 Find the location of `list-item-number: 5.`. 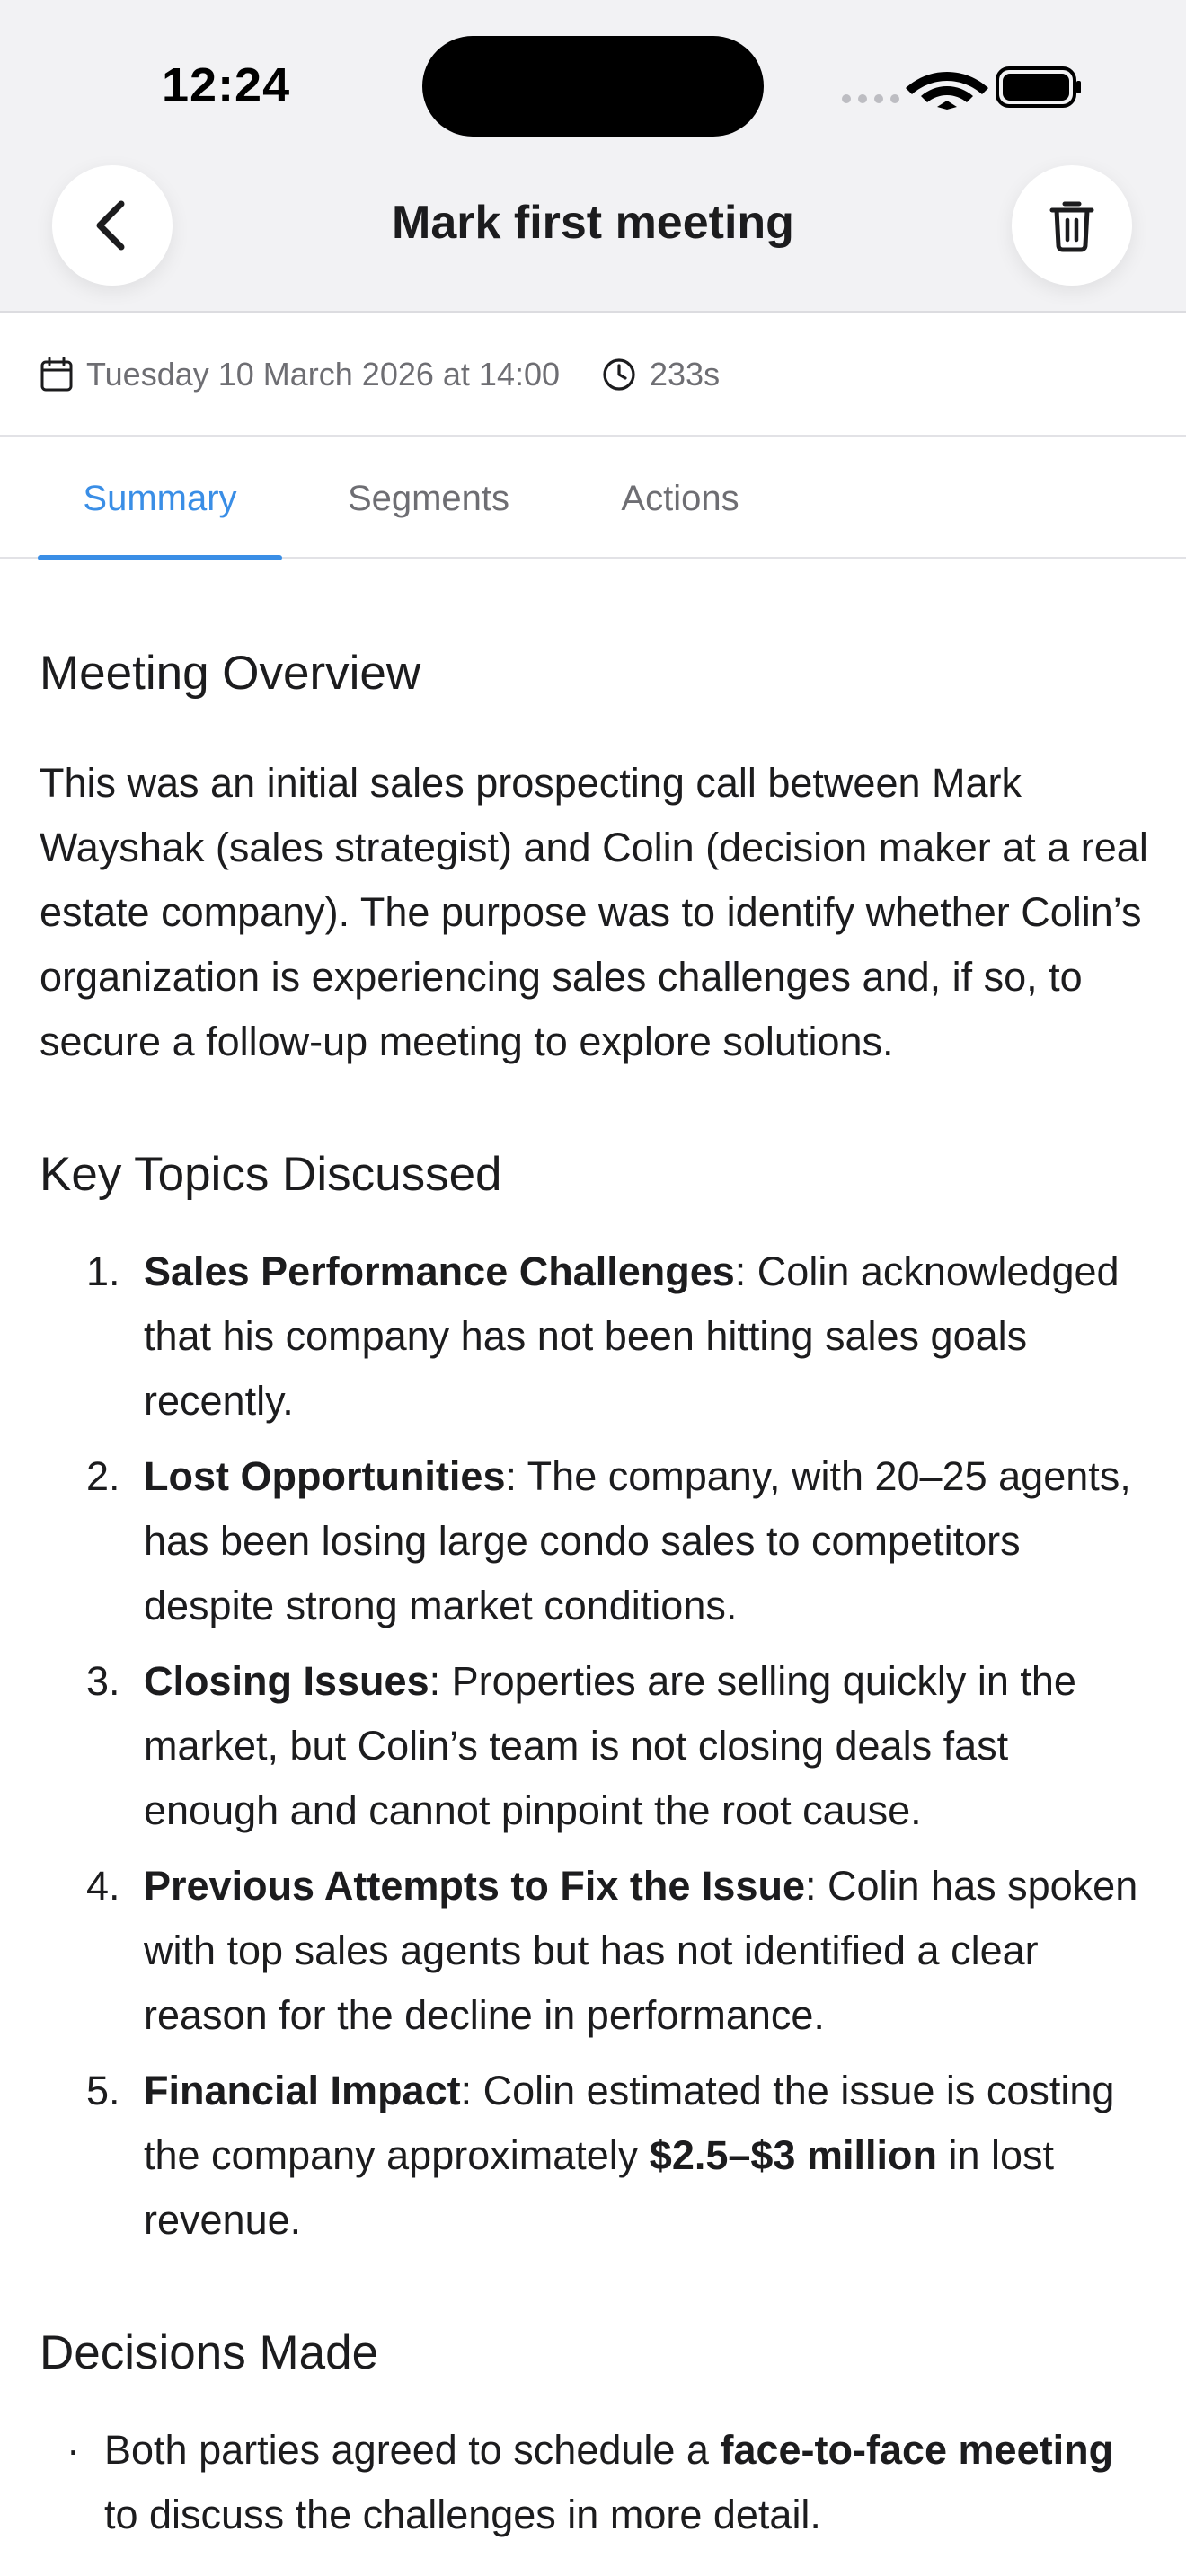

list-item-number: 5. is located at coordinates (103, 2090).